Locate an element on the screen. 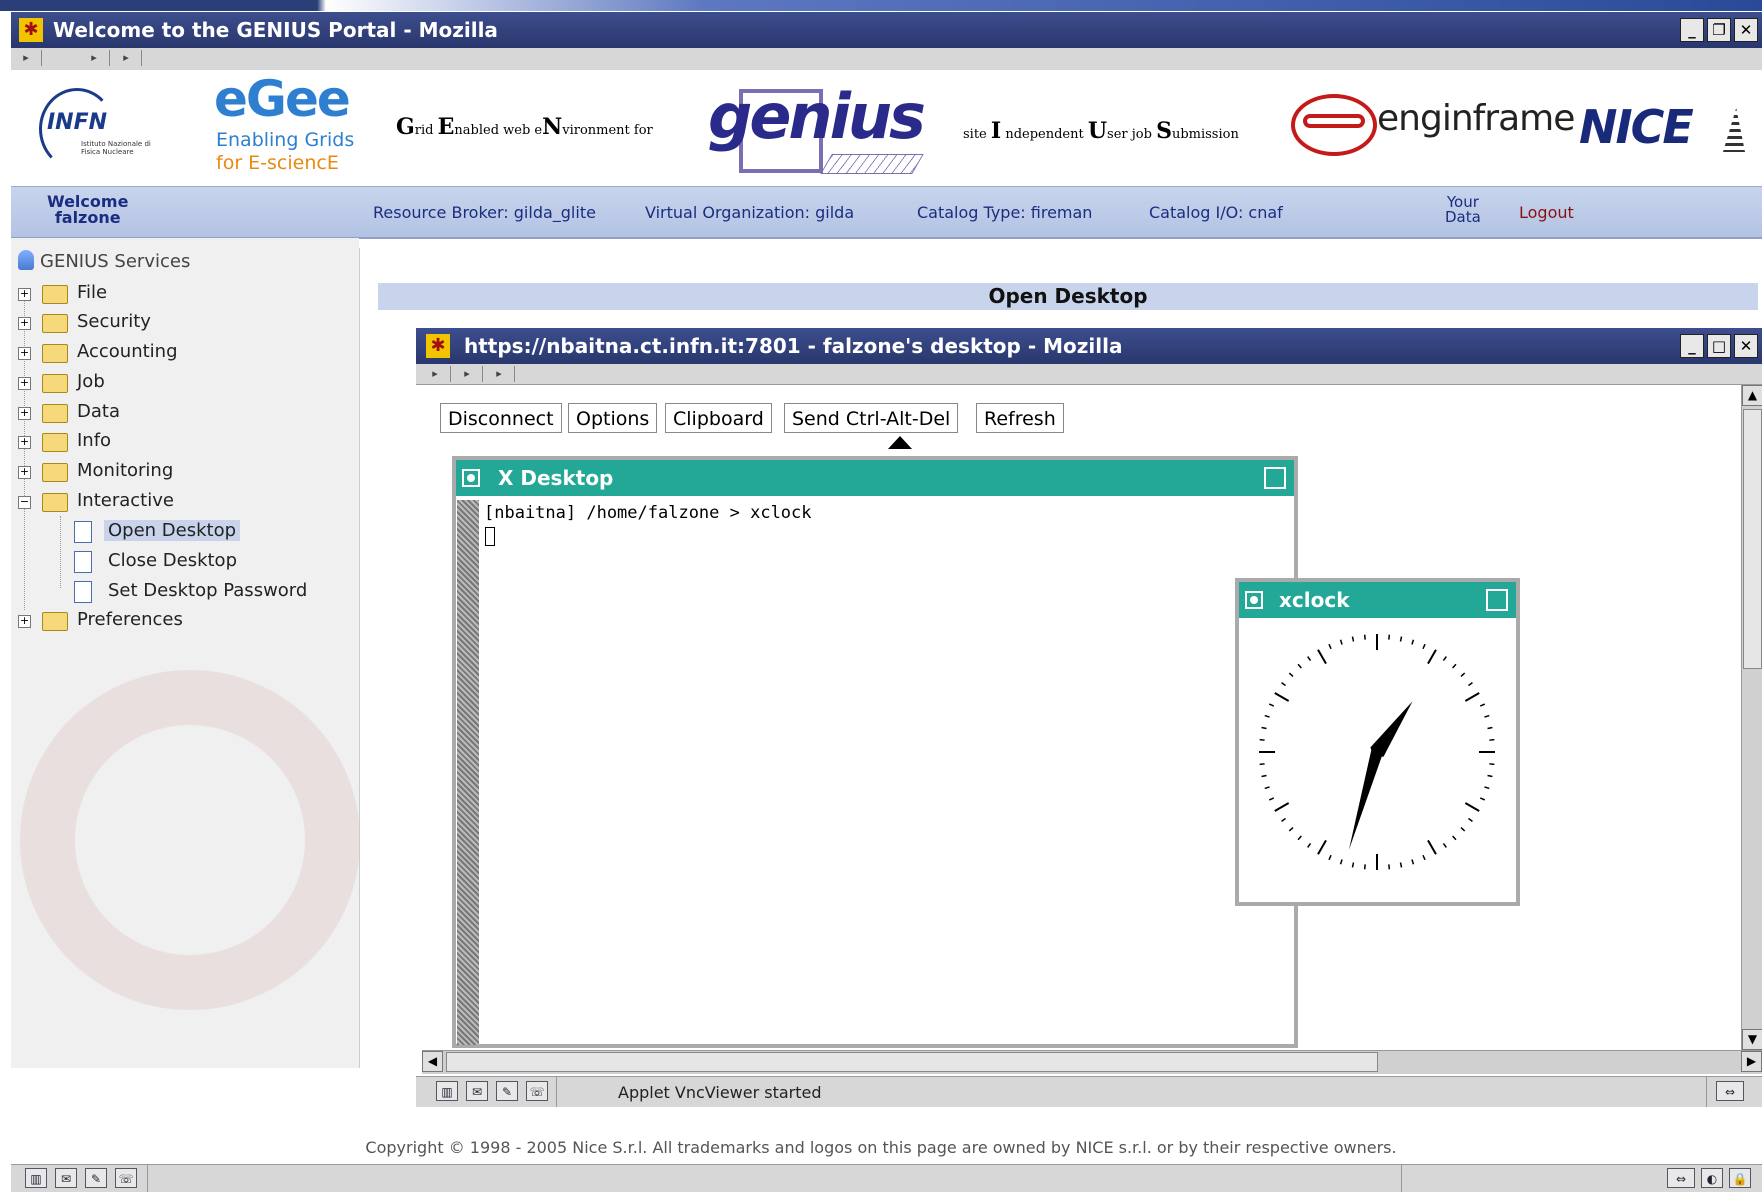 This screenshot has width=1762, height=1192. horizontal-scrollbar: ◀ ▶ is located at coordinates (1092, 1062).